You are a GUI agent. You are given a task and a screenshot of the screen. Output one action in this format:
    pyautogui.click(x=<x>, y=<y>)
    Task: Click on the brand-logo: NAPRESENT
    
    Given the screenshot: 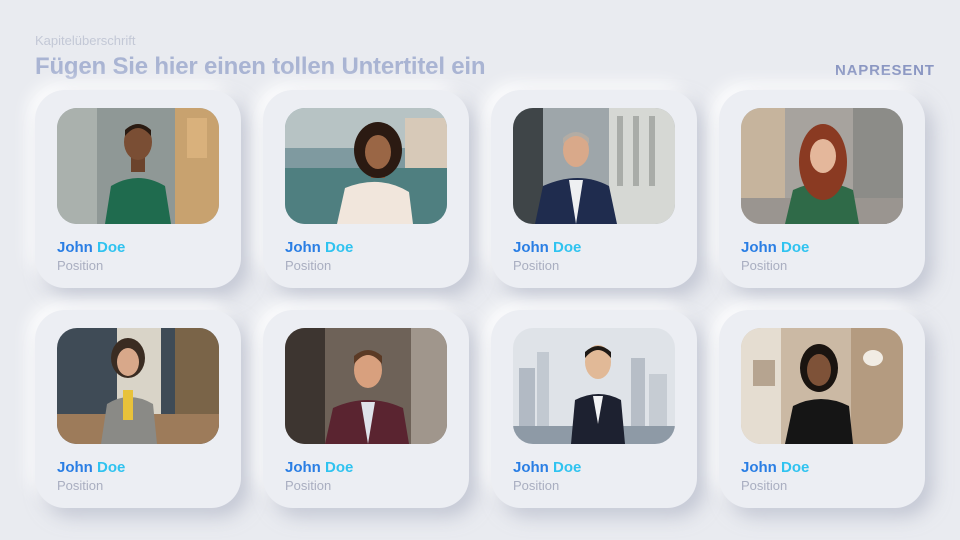 What is the action you would take?
    pyautogui.click(x=885, y=70)
    